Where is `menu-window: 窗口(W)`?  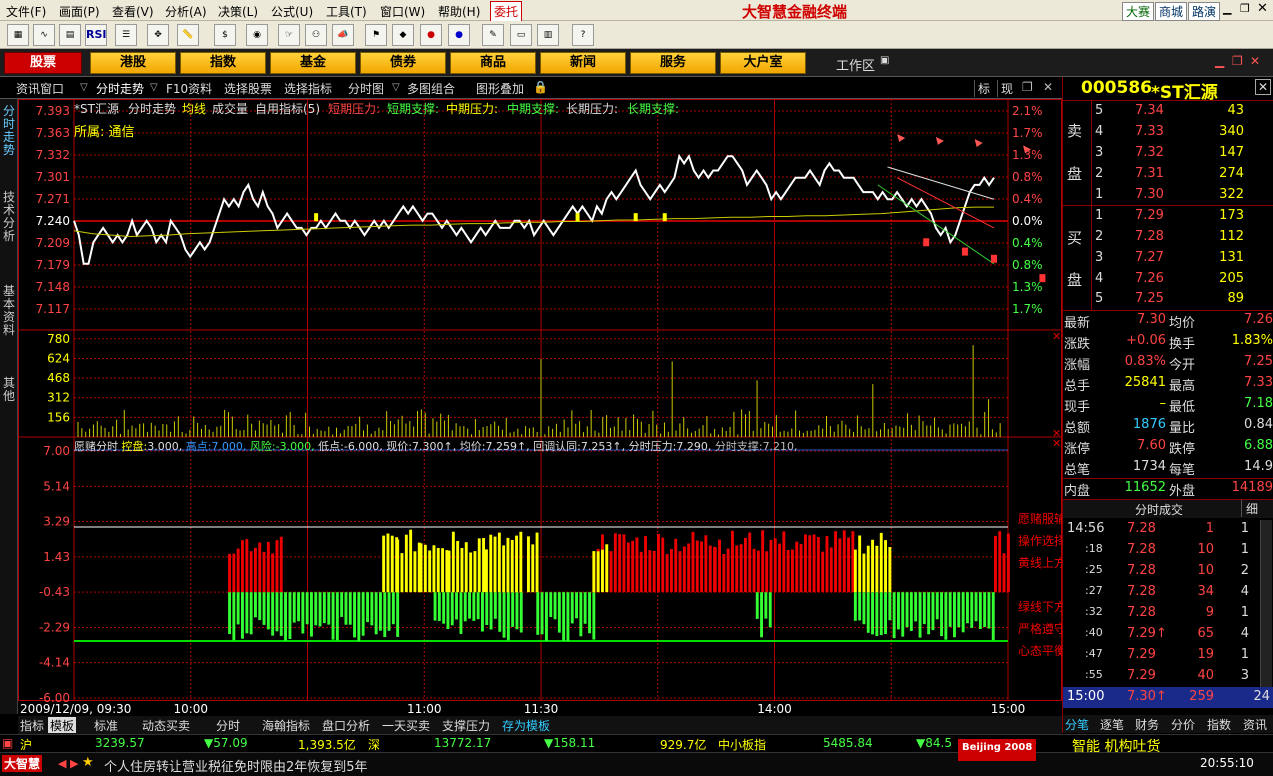
menu-window: 窗口(W) is located at coordinates (402, 11).